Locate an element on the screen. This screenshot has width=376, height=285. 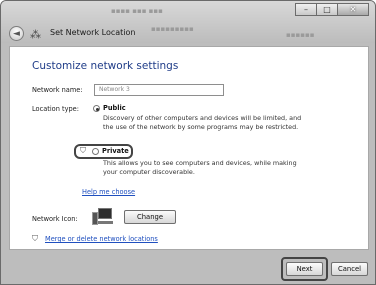
network-icon: ⁂ is located at coordinates (35, 34).